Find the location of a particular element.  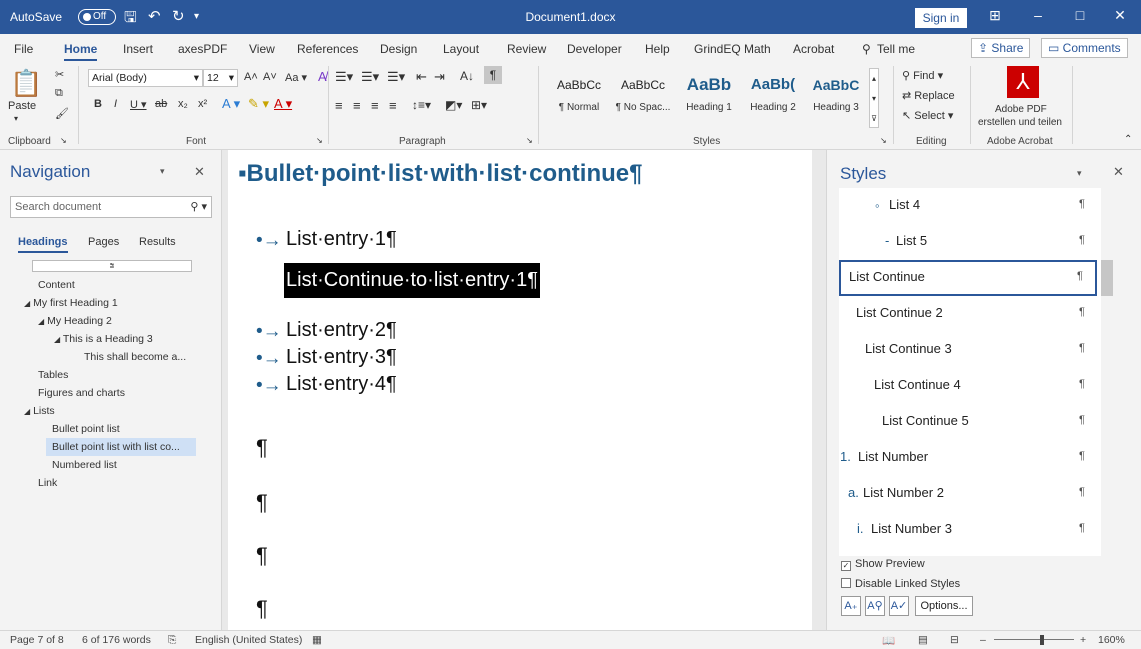

styles-list-scrollbar is located at coordinates (1107, 278).